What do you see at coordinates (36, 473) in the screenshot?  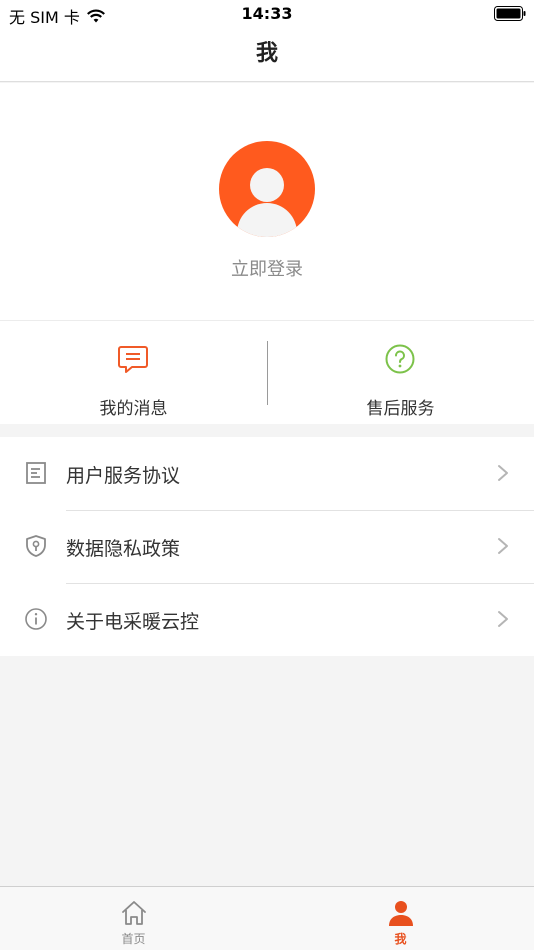 I see `document-icon` at bounding box center [36, 473].